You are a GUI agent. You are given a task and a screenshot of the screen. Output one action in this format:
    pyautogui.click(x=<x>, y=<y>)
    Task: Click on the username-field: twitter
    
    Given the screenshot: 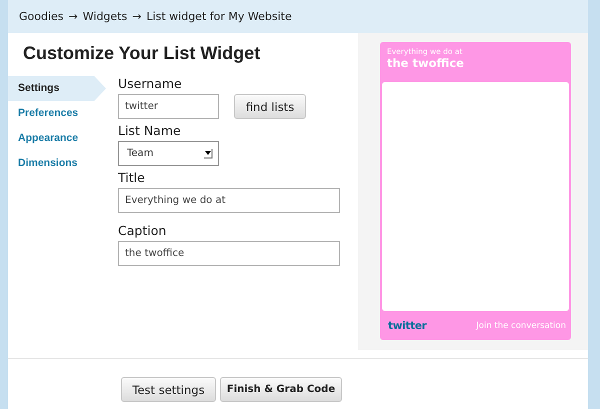 What is the action you would take?
    pyautogui.click(x=168, y=106)
    